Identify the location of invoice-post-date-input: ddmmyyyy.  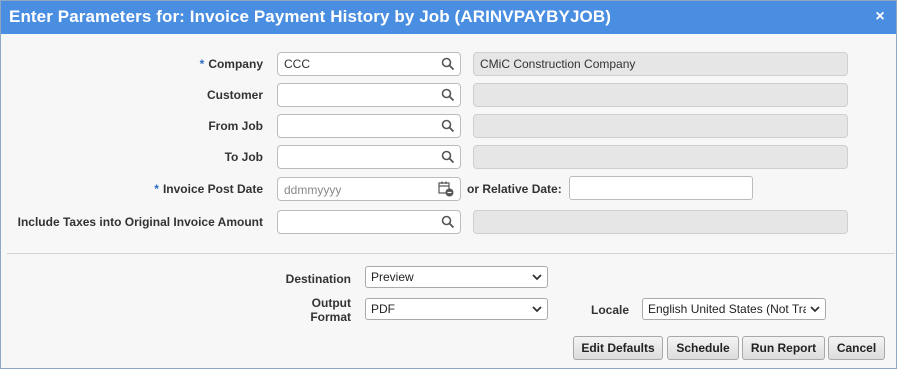
(369, 189).